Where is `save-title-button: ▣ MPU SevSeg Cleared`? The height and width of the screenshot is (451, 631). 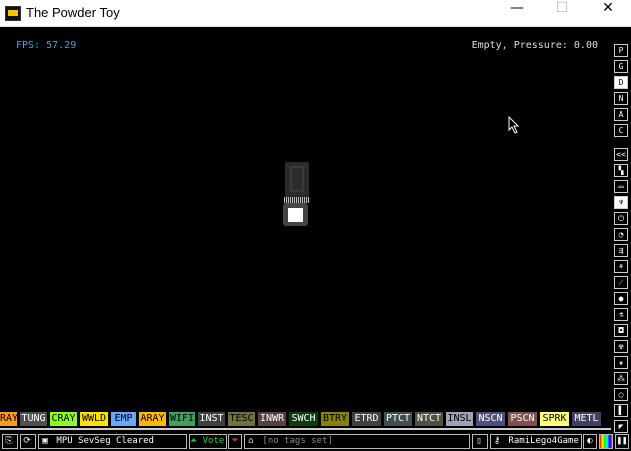 save-title-button: ▣ MPU SevSeg Cleared is located at coordinates (112, 441).